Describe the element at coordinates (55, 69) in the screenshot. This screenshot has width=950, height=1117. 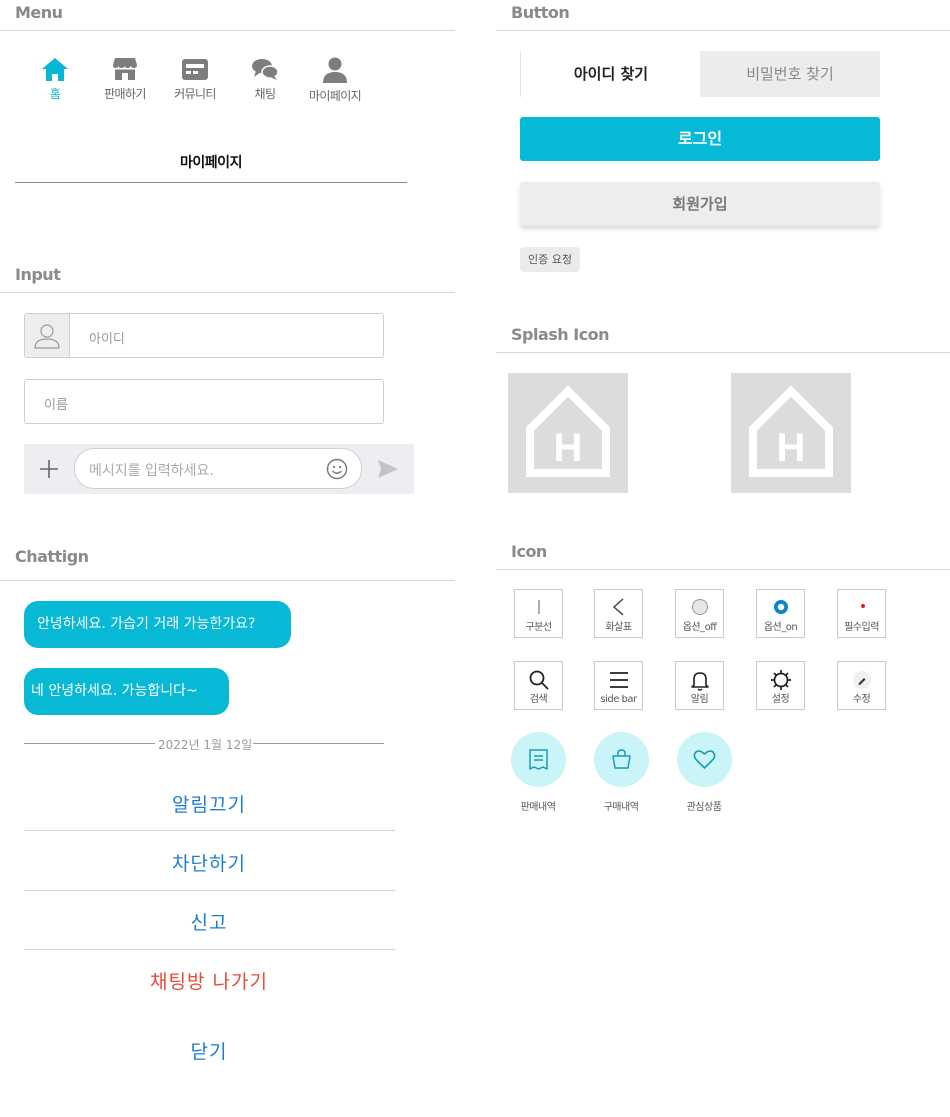
I see `home-icon` at that location.